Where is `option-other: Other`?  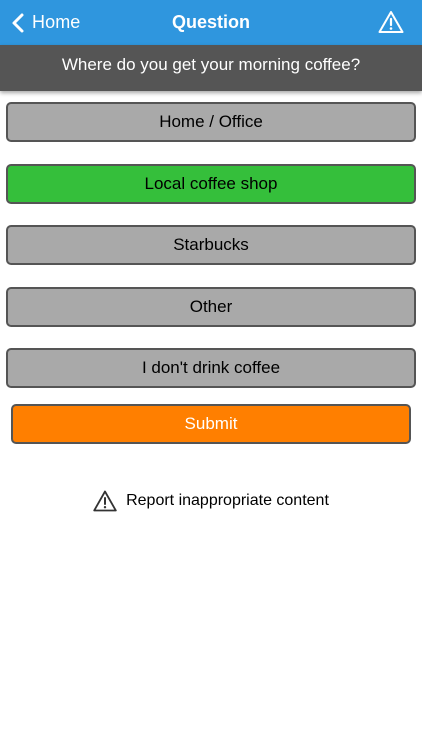 option-other: Other is located at coordinates (211, 307).